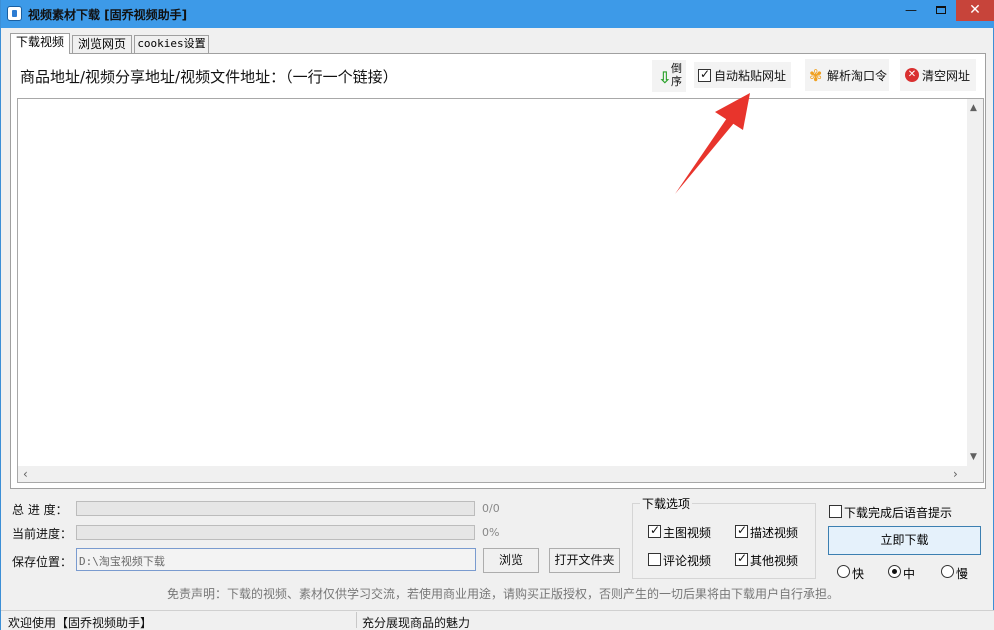  I want to click on url-input-label: 商品地址/视频分享地址/视频文件地址：（一行一个链接）, so click(209, 77).